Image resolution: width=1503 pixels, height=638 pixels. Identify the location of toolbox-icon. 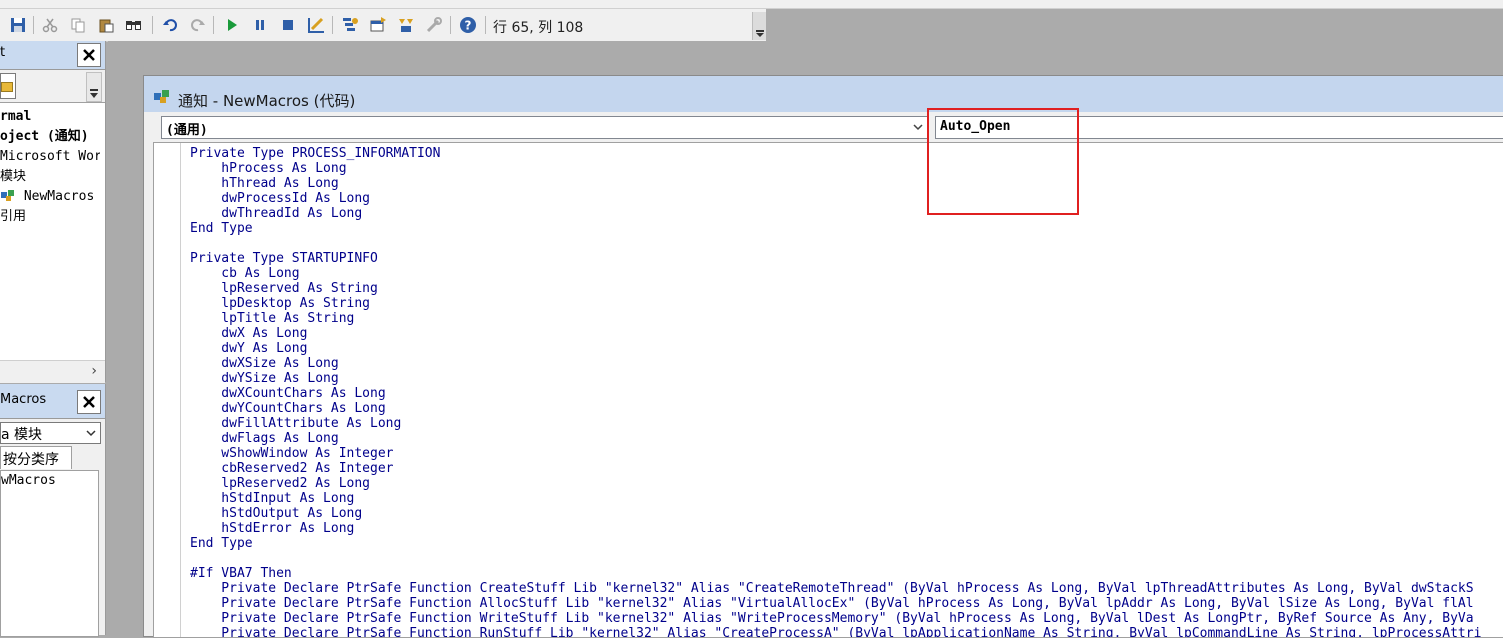
(434, 25).